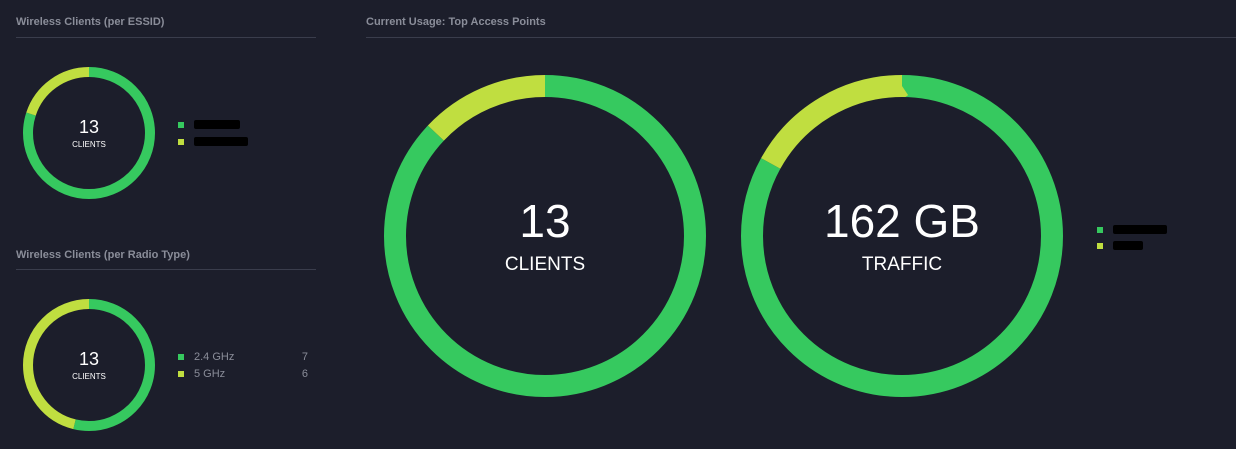 This screenshot has height=449, width=1236. I want to click on radio-legend-count: 7, so click(304, 357).